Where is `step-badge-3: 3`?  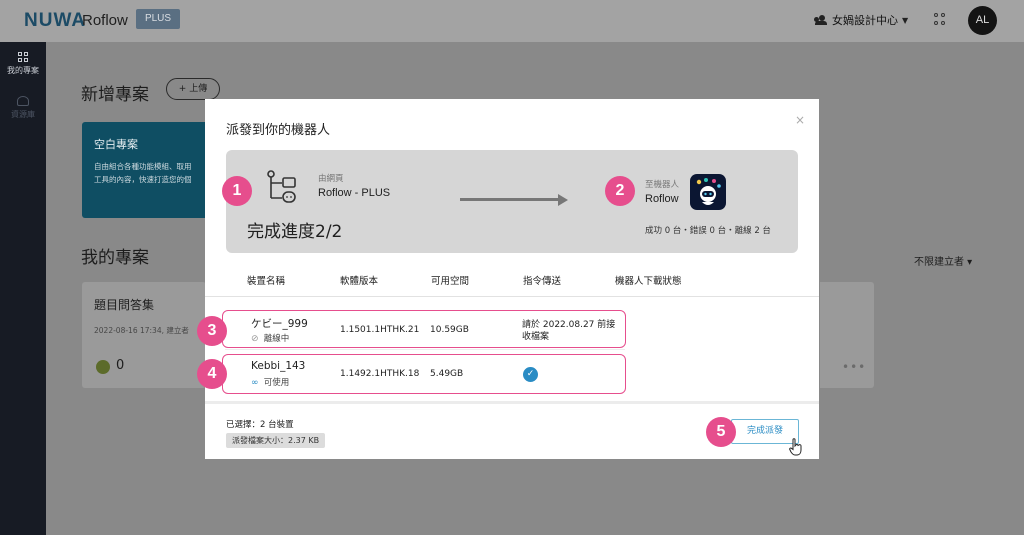
step-badge-3: 3 is located at coordinates (212, 331).